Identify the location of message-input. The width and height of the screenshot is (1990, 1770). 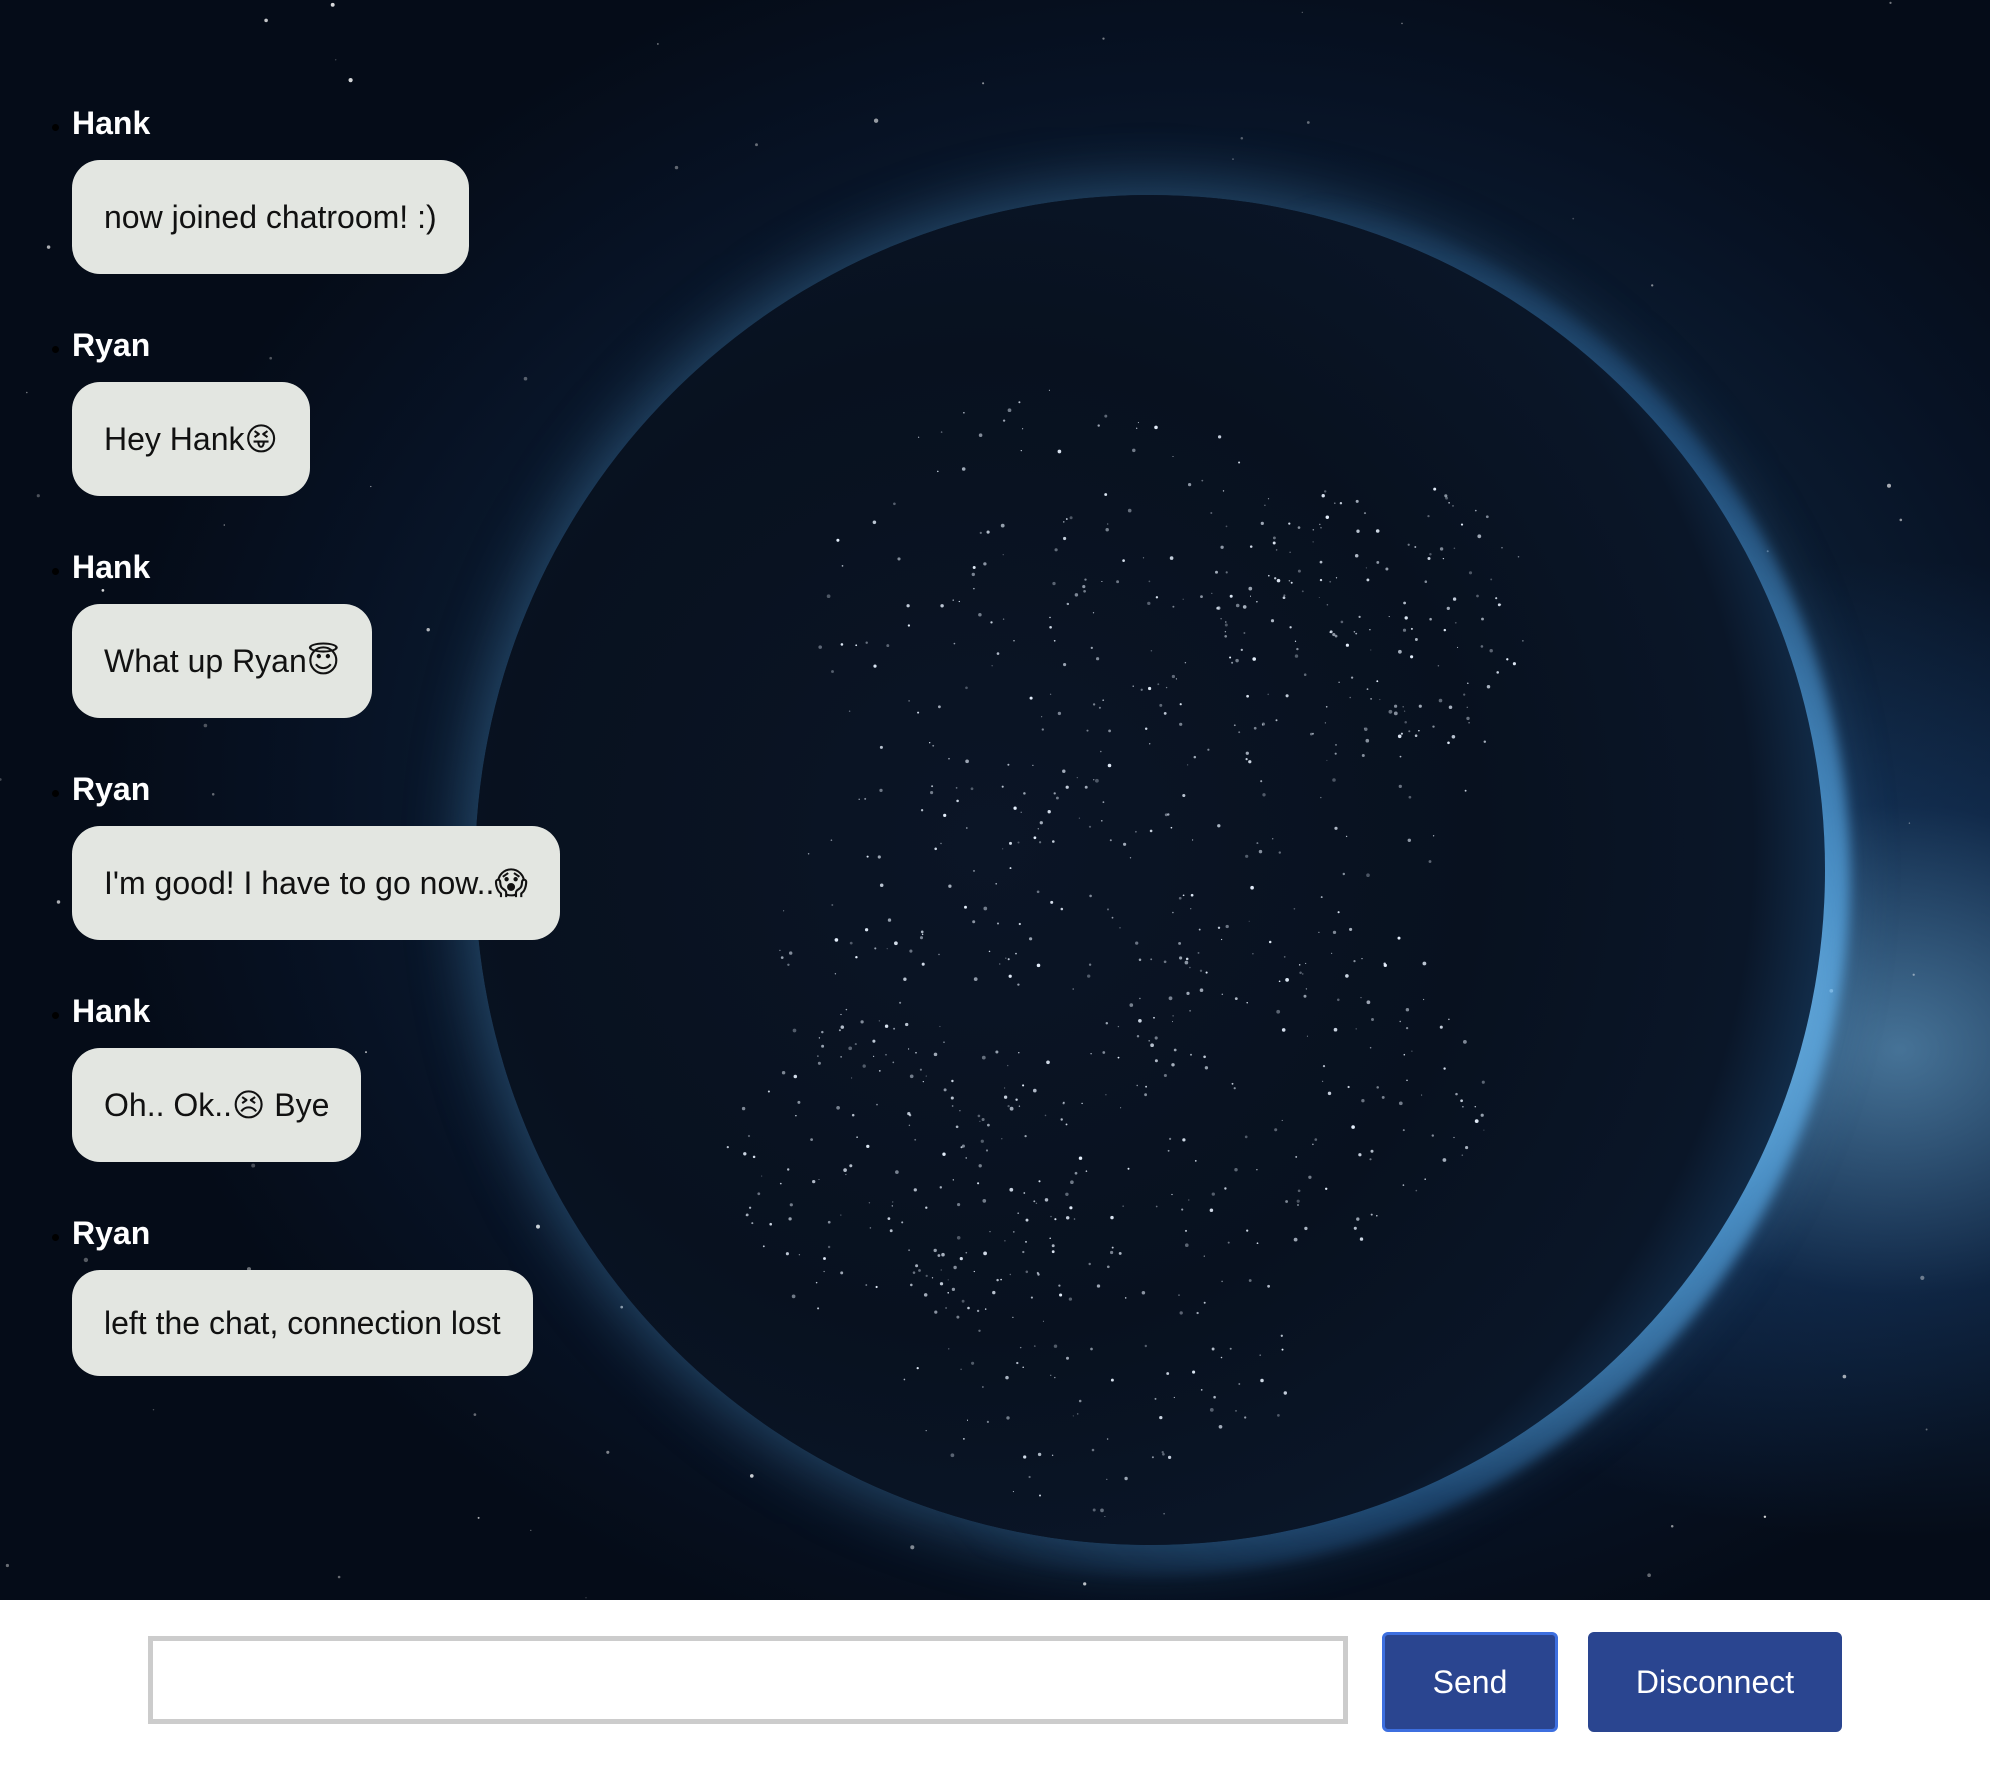
(748, 1680).